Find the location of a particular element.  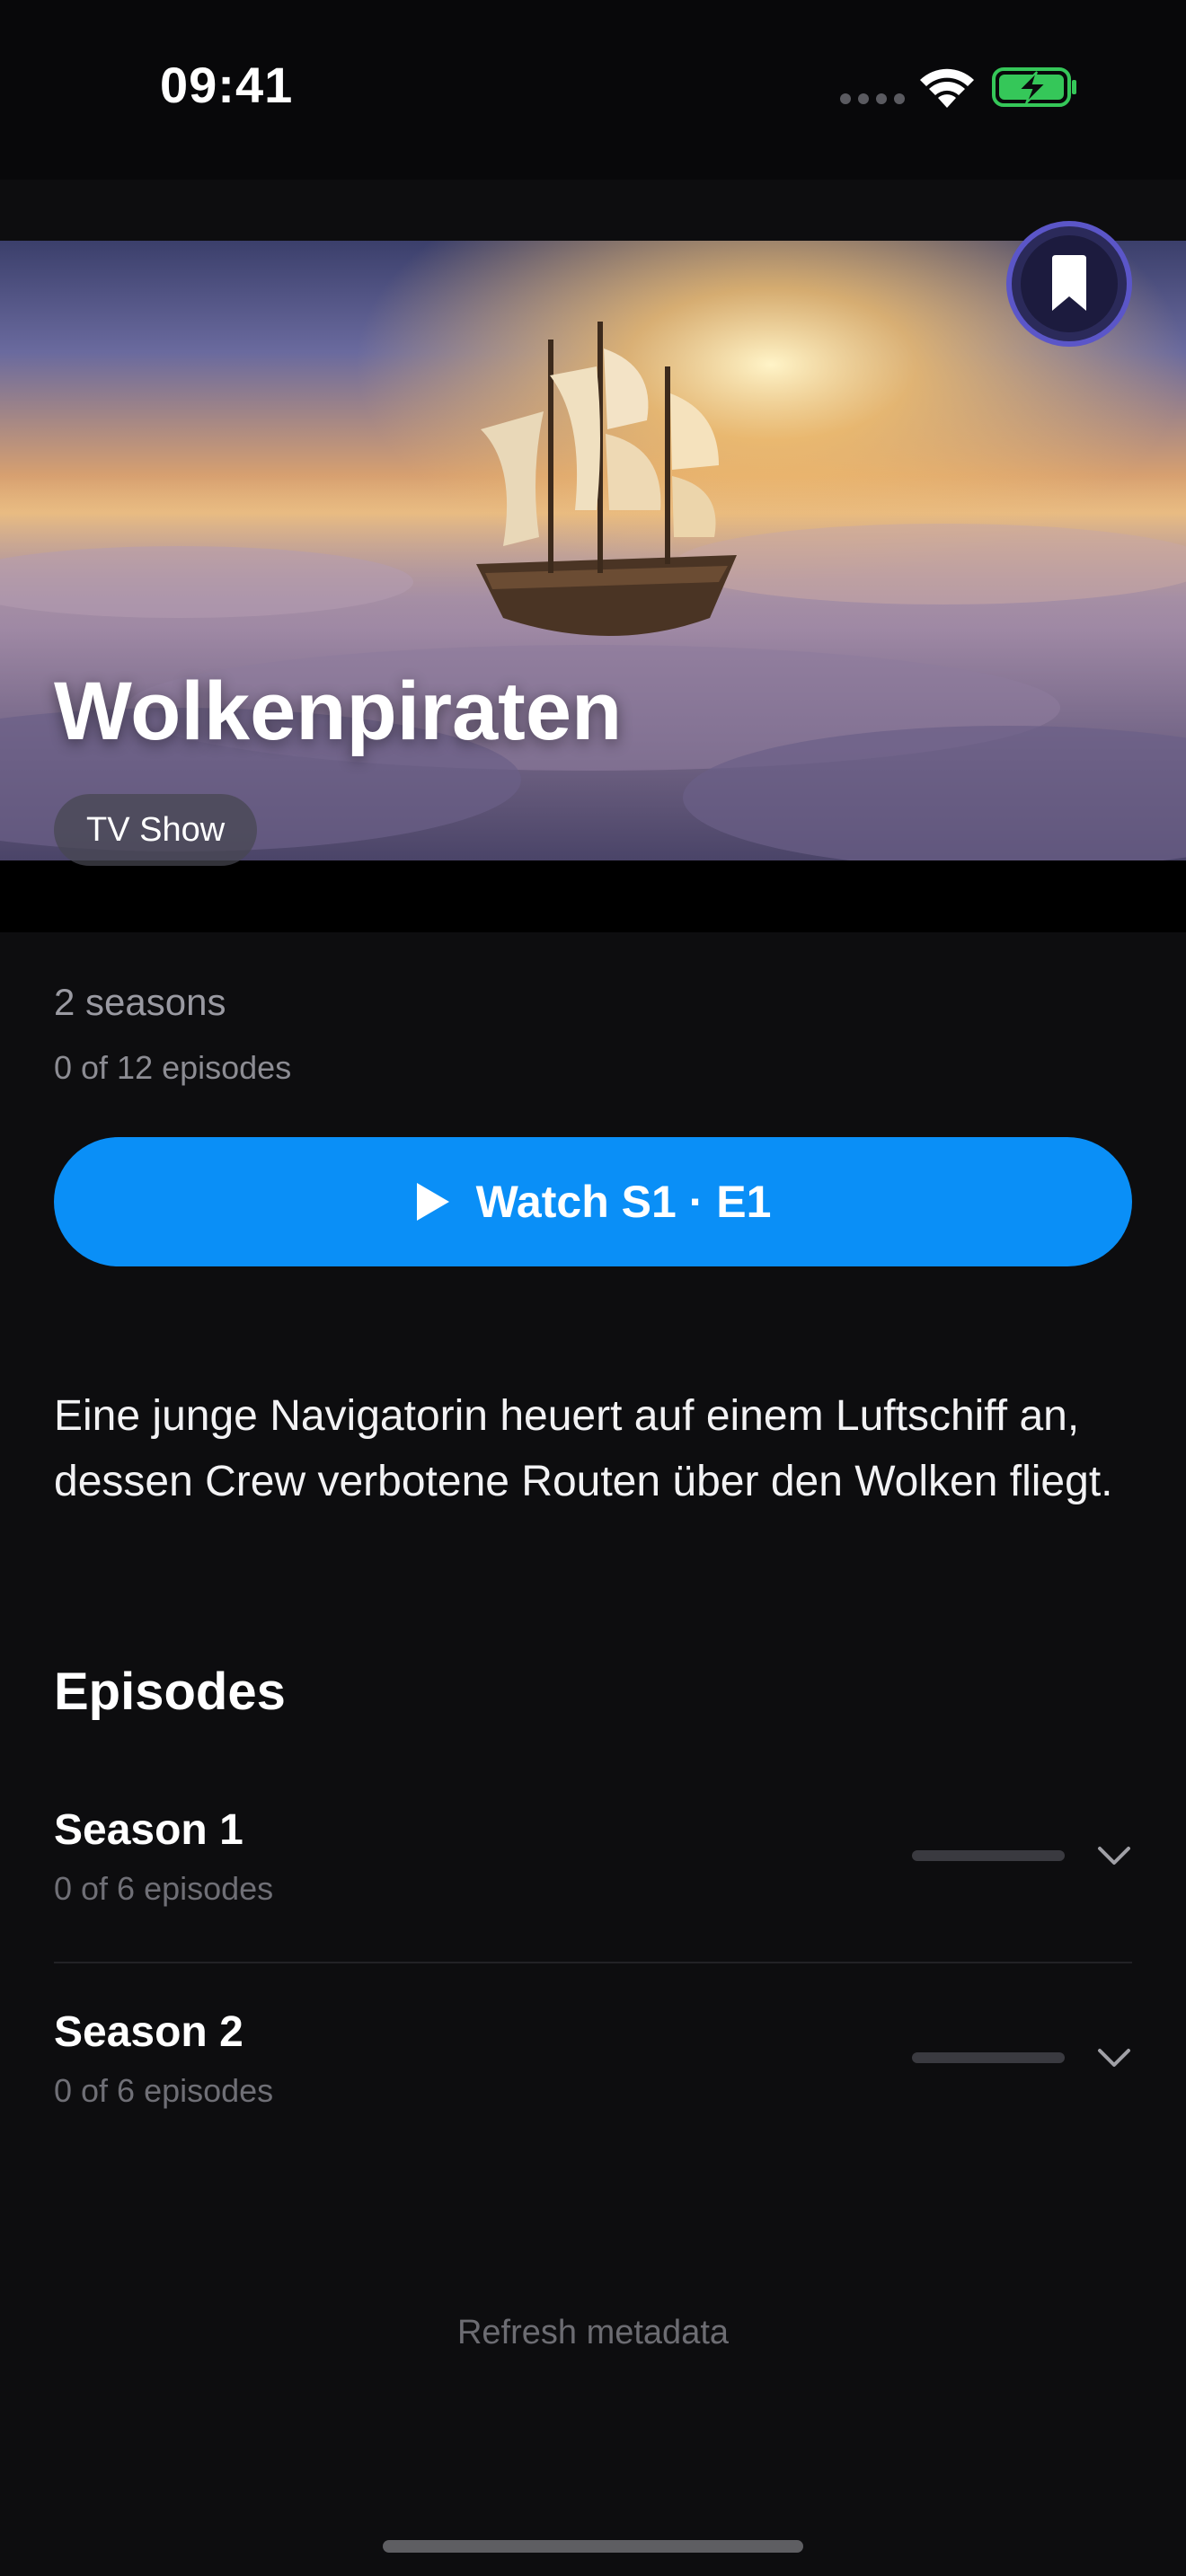

hero-fade is located at coordinates (593, 896).